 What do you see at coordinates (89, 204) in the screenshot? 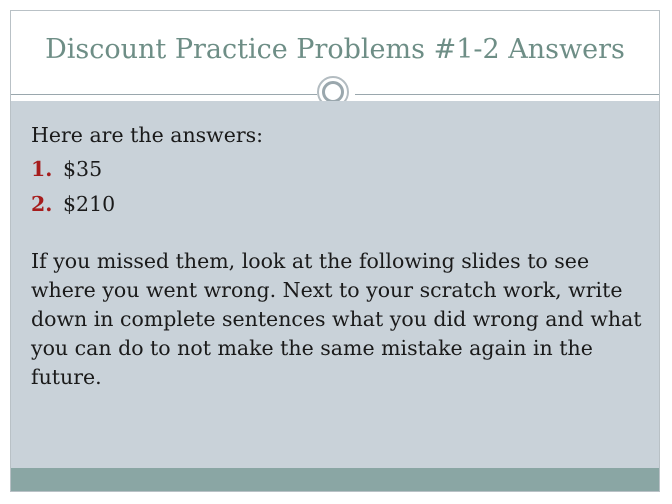
I see `answer-value: $210` at bounding box center [89, 204].